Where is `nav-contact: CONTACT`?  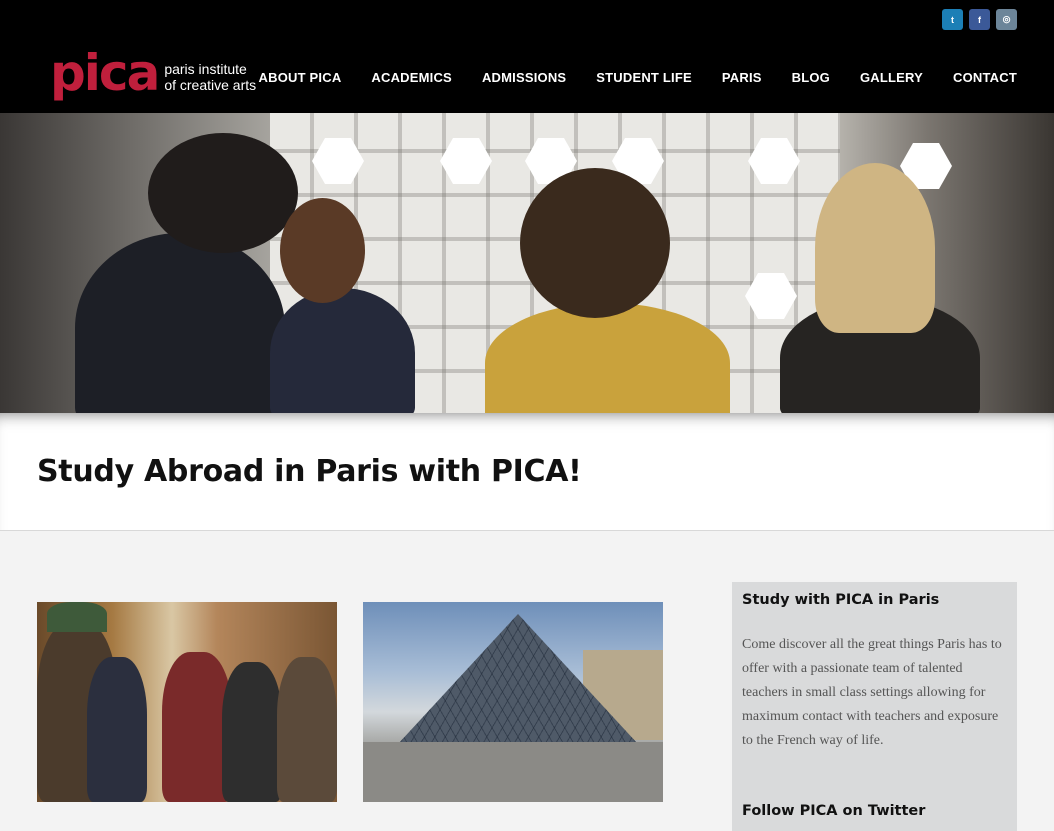 nav-contact: CONTACT is located at coordinates (985, 77).